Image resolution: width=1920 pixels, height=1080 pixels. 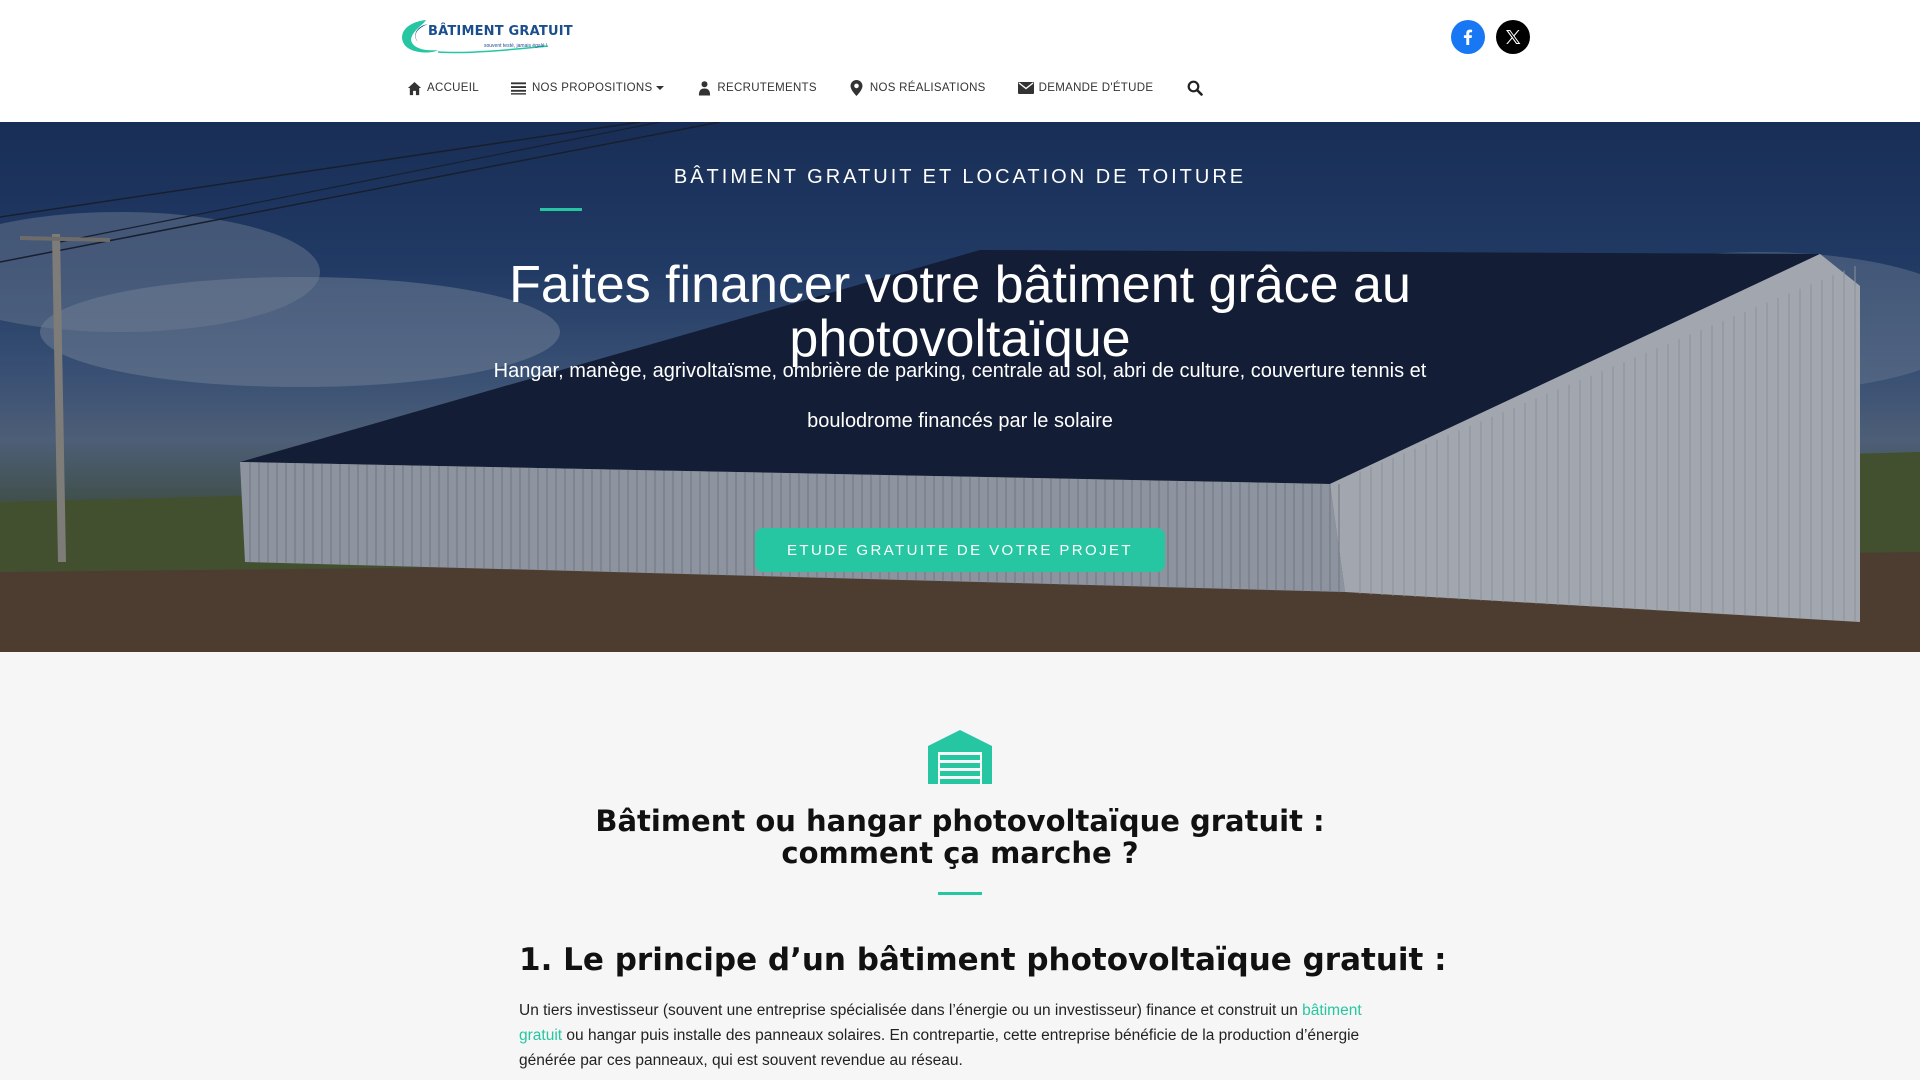 I want to click on home-icon, so click(x=414, y=88).